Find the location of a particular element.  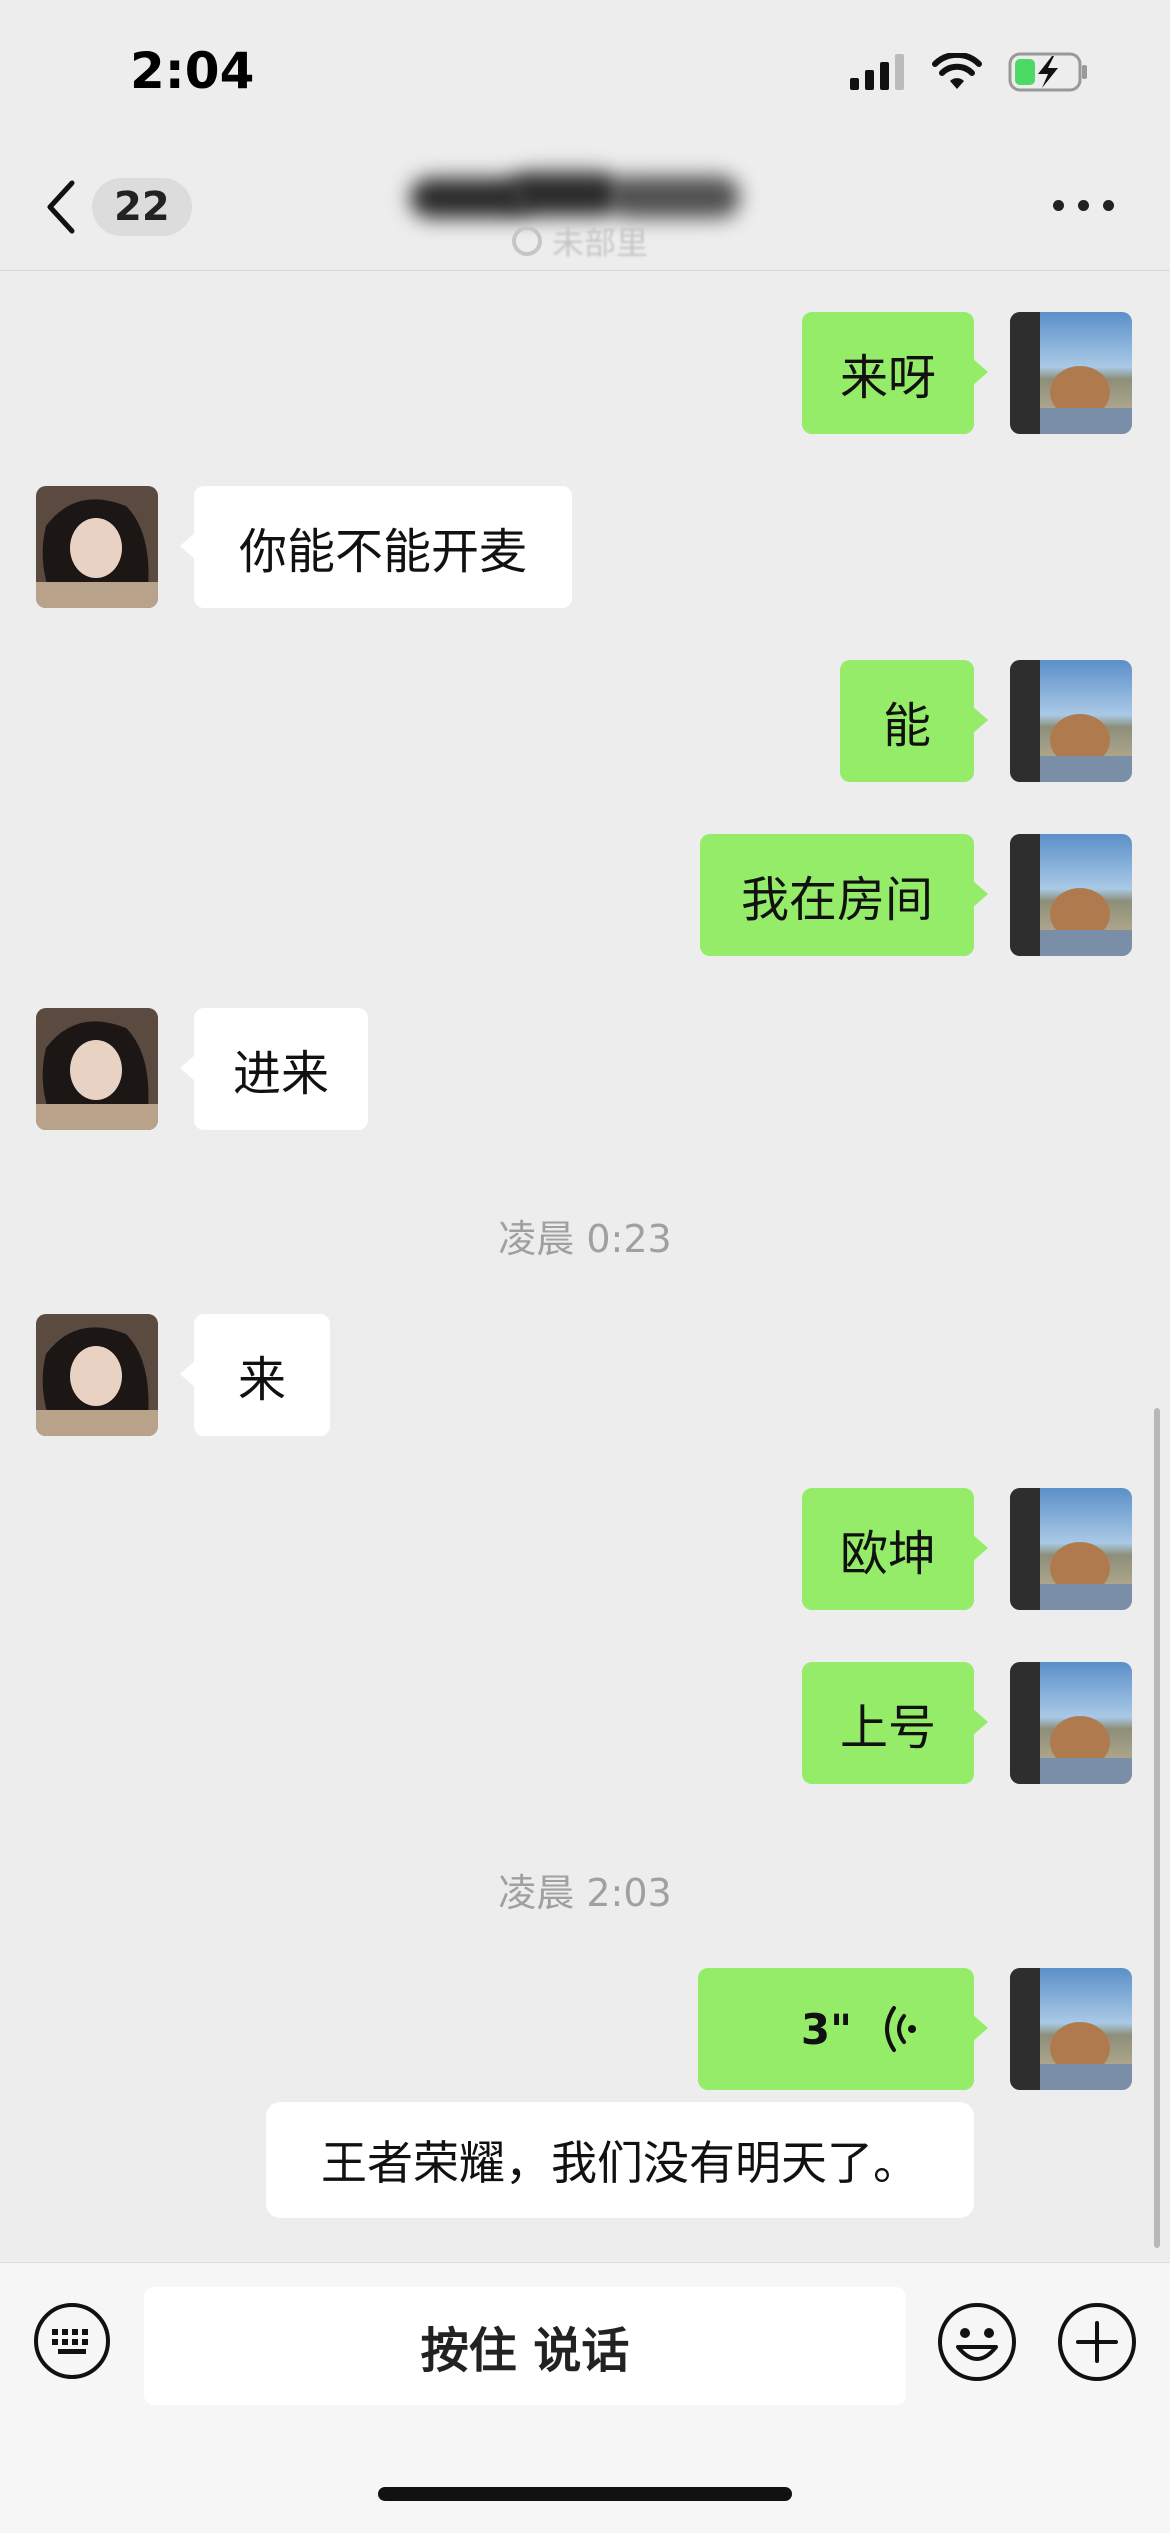

scrollbar is located at coordinates (1157, 1828).